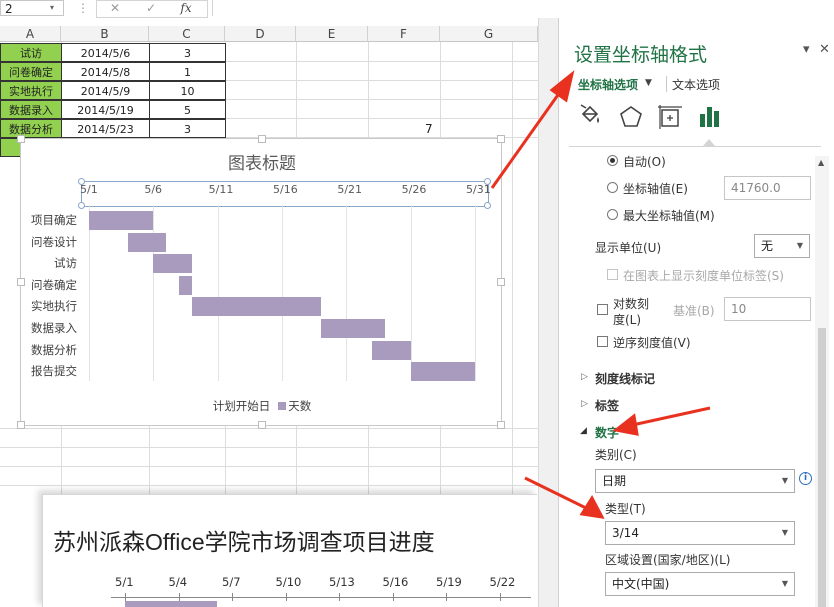  Describe the element at coordinates (602, 341) in the screenshot. I see `checkbox-reverse` at that location.